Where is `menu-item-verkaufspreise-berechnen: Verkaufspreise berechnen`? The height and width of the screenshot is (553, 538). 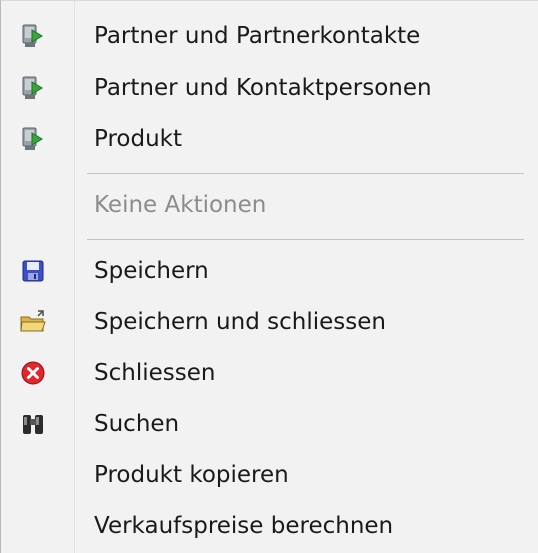
menu-item-verkaufspreise-berechnen: Verkaufspreise berechnen is located at coordinates (266, 526).